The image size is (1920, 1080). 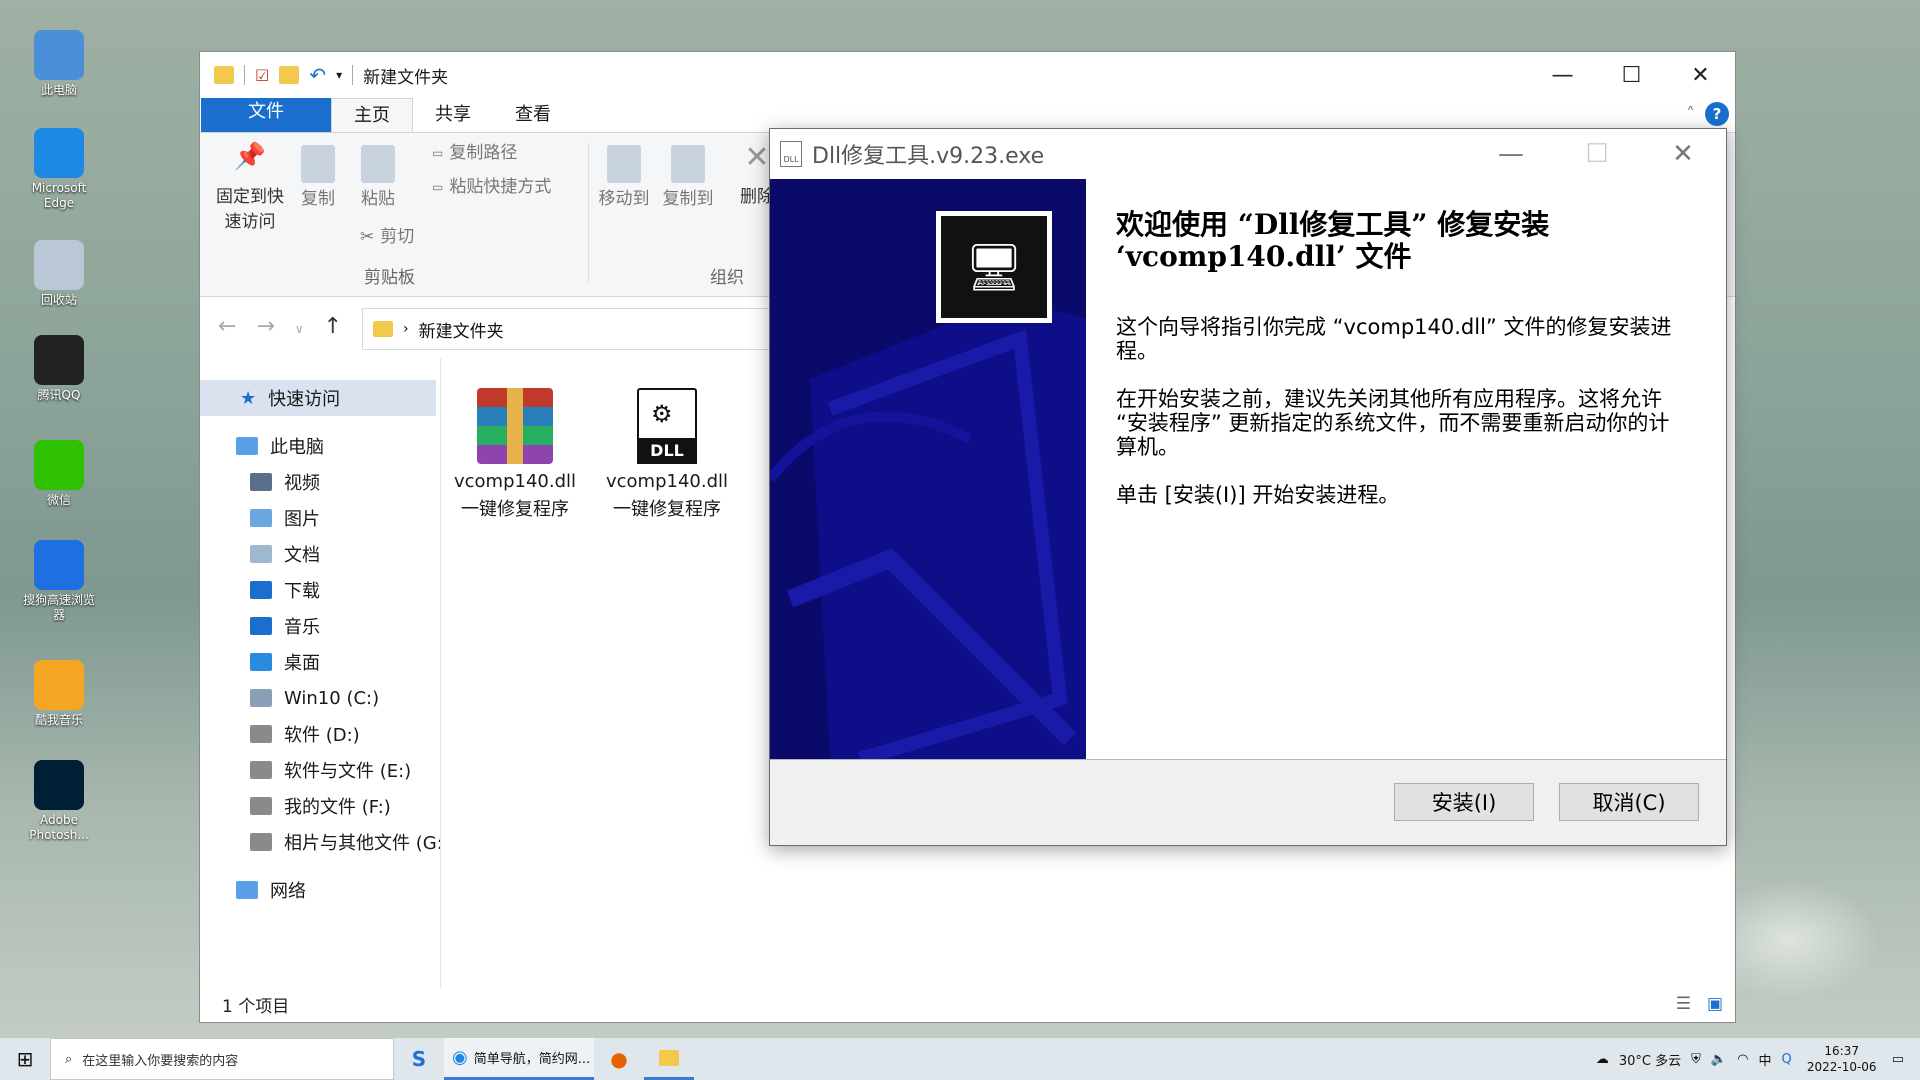 What do you see at coordinates (265, 329) in the screenshot?
I see `forward-icon: →` at bounding box center [265, 329].